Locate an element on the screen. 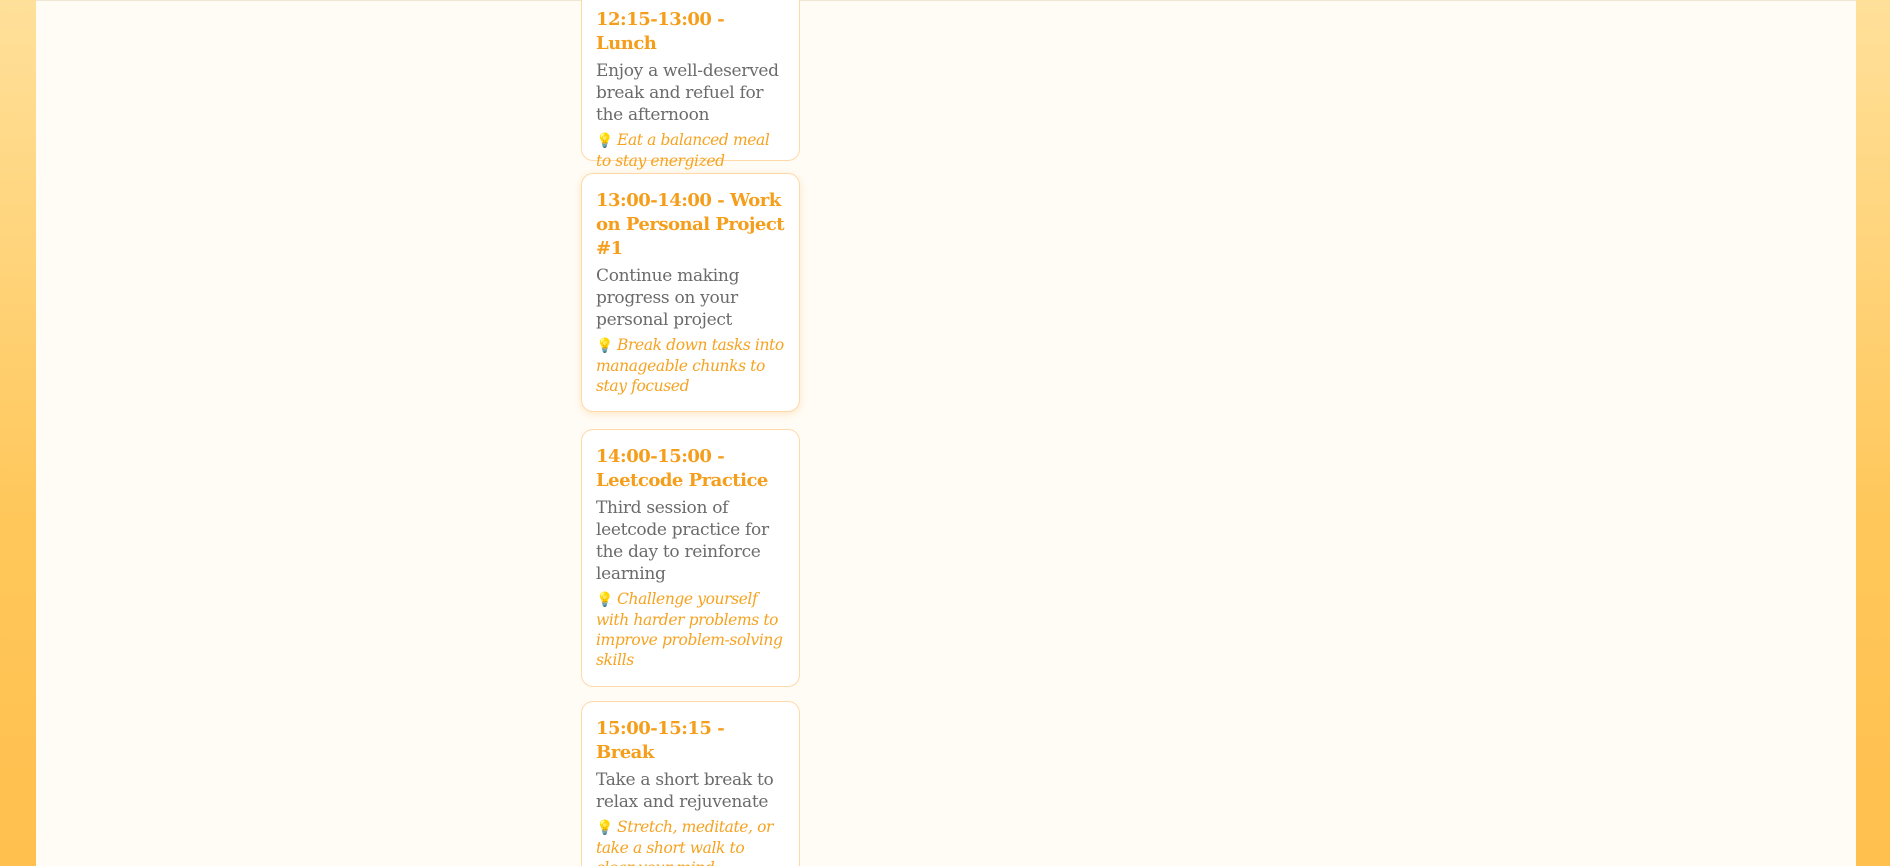  card-tip-text: Eat a balanced meal to stay energized is located at coordinates (683, 150).